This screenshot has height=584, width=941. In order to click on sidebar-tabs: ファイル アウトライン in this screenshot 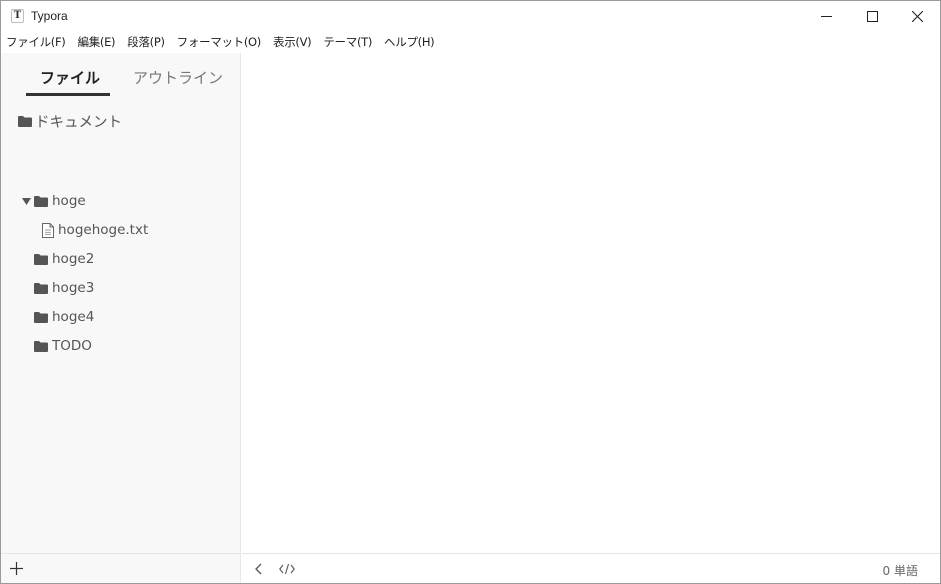, I will do `click(121, 76)`.